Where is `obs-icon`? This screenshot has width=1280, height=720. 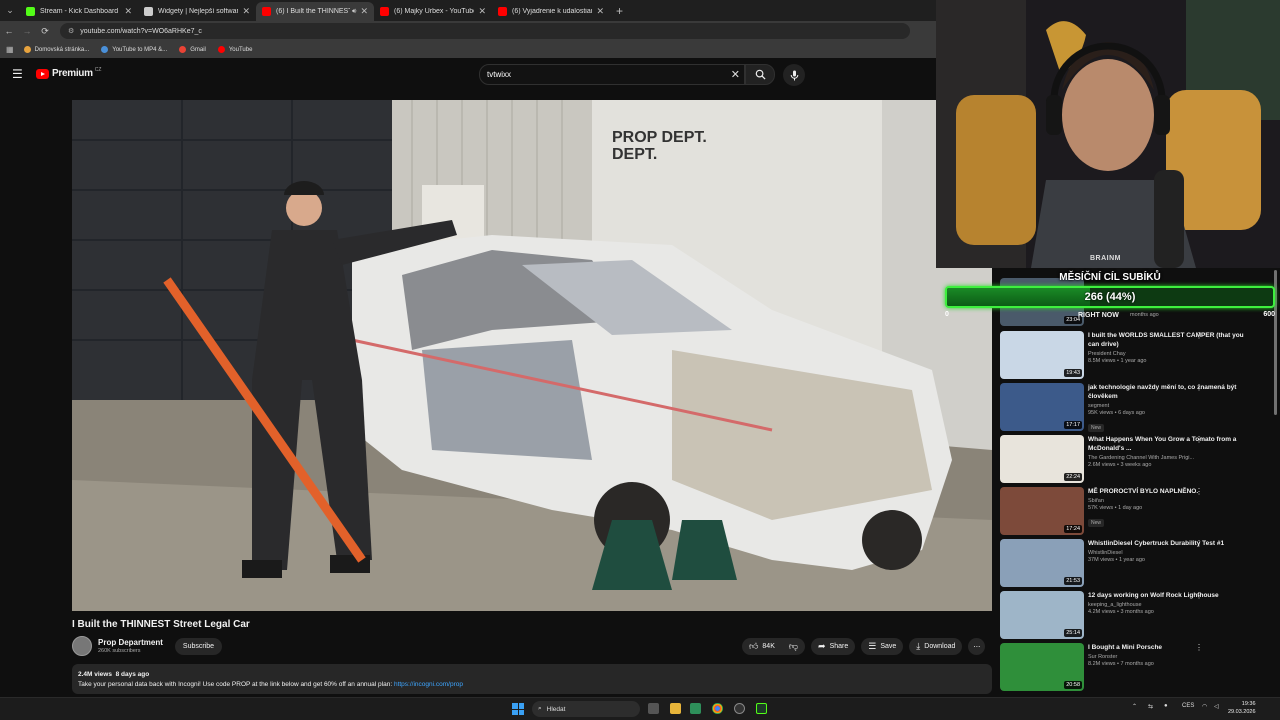 obs-icon is located at coordinates (739, 708).